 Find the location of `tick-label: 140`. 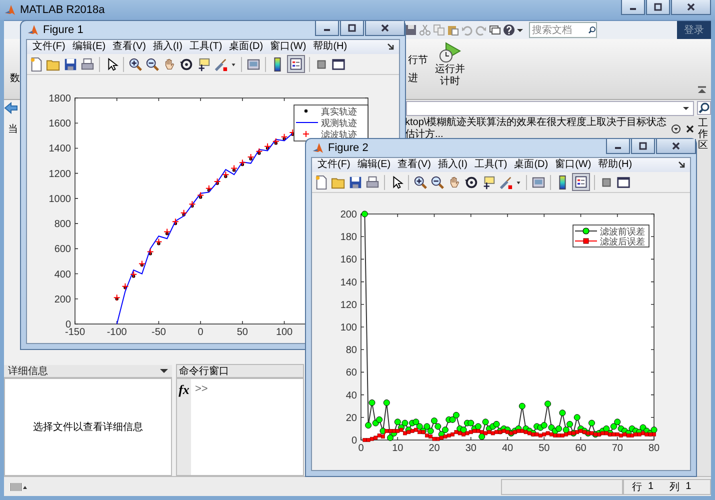

tick-label: 140 is located at coordinates (348, 282).